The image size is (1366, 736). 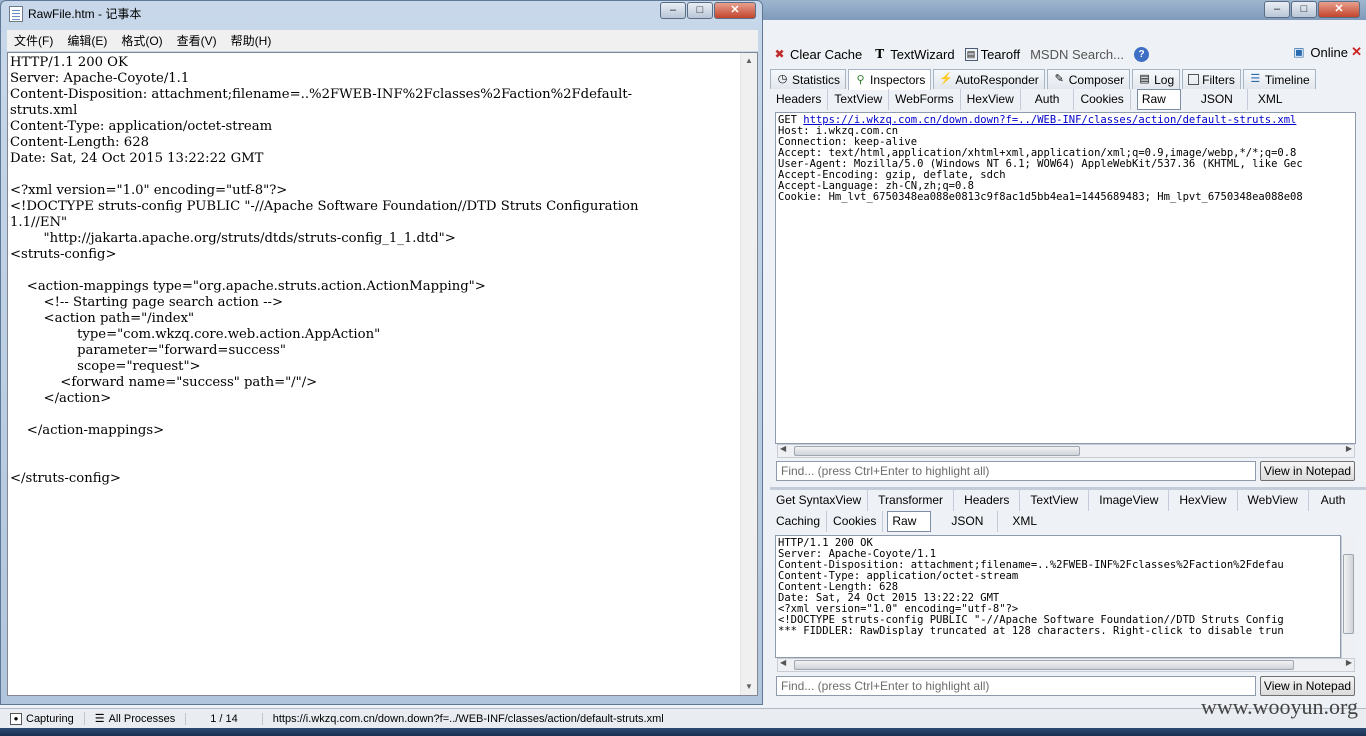 I want to click on request-tab-headers: Headers, so click(x=799, y=99).